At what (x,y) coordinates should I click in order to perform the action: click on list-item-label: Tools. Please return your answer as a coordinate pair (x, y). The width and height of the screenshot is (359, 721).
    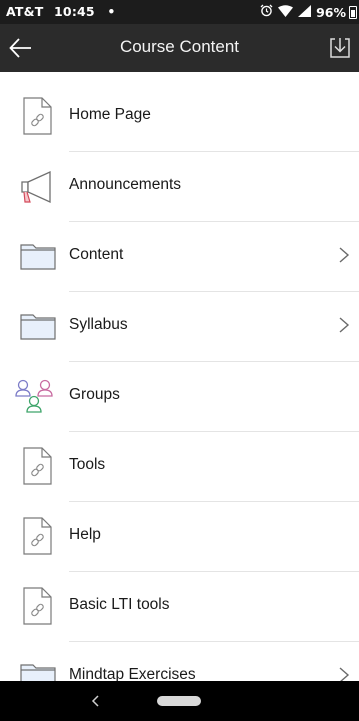
    Looking at the image, I should click on (87, 464).